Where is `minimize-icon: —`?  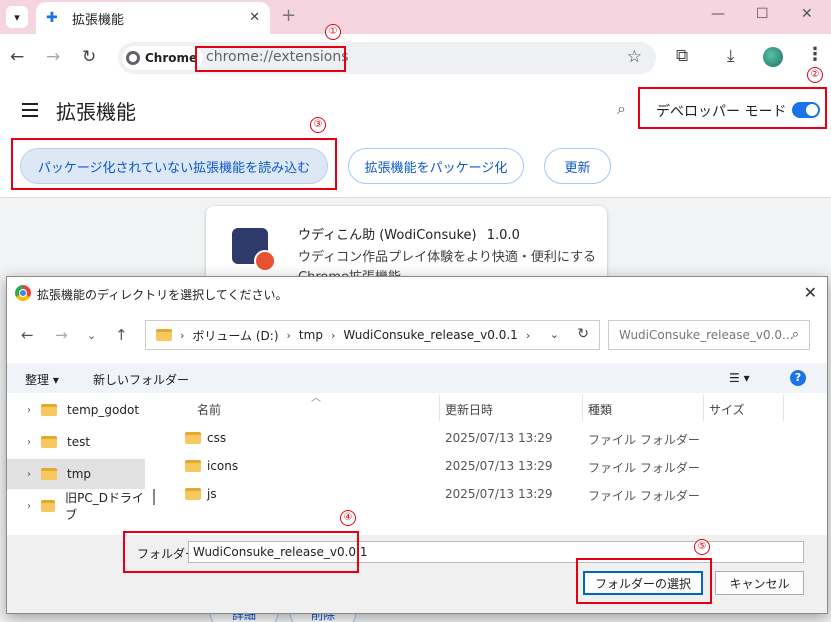 minimize-icon: — is located at coordinates (718, 14).